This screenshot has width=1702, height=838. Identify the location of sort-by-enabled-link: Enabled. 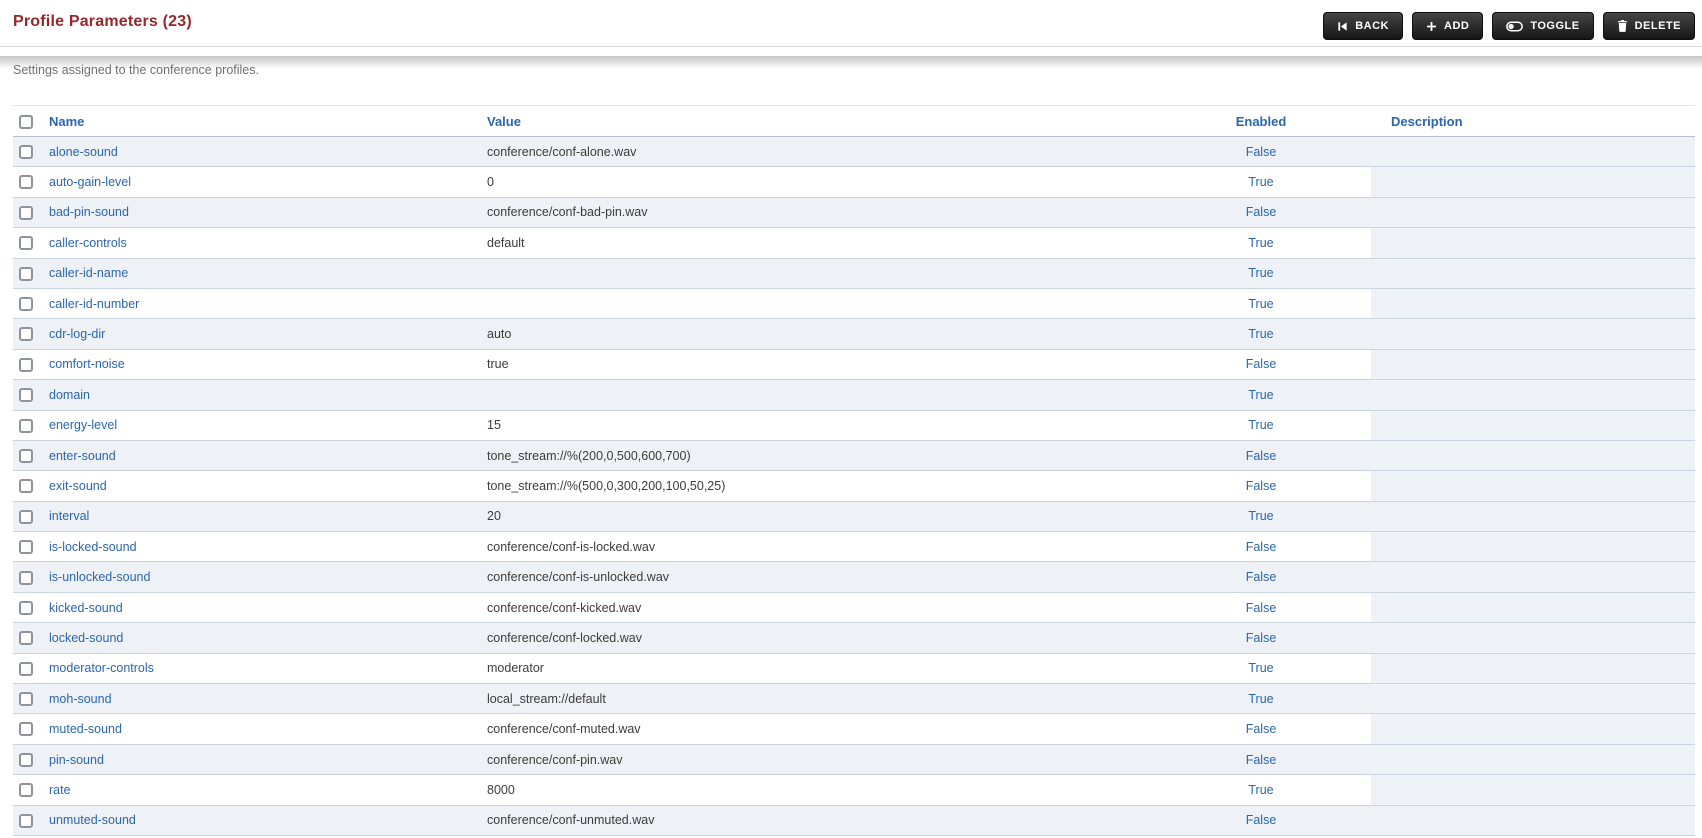
(1261, 121).